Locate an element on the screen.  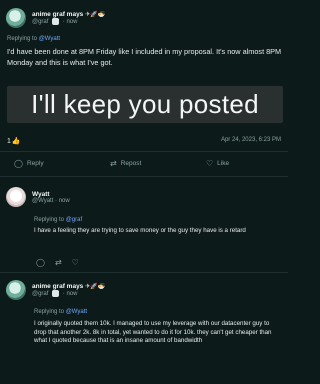
like-label: Like is located at coordinates (223, 163).